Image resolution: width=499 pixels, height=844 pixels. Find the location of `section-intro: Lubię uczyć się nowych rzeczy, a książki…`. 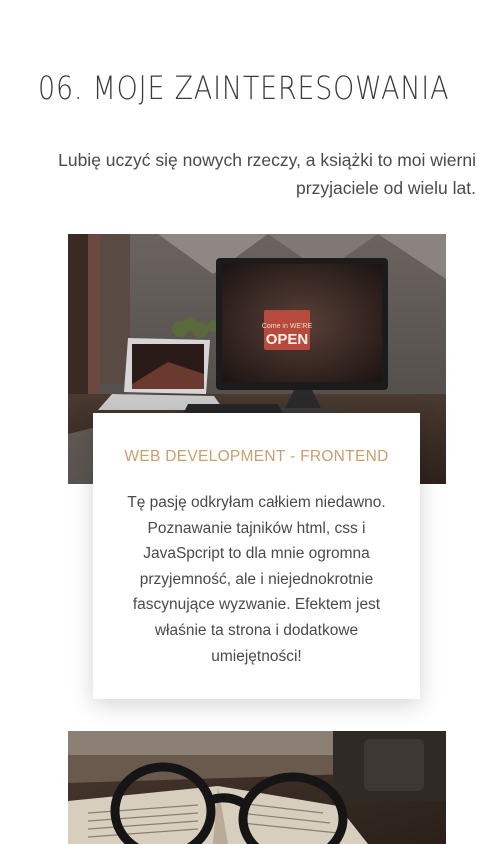

section-intro: Lubię uczyć się nowych rzeczy, a książki… is located at coordinates (267, 173).